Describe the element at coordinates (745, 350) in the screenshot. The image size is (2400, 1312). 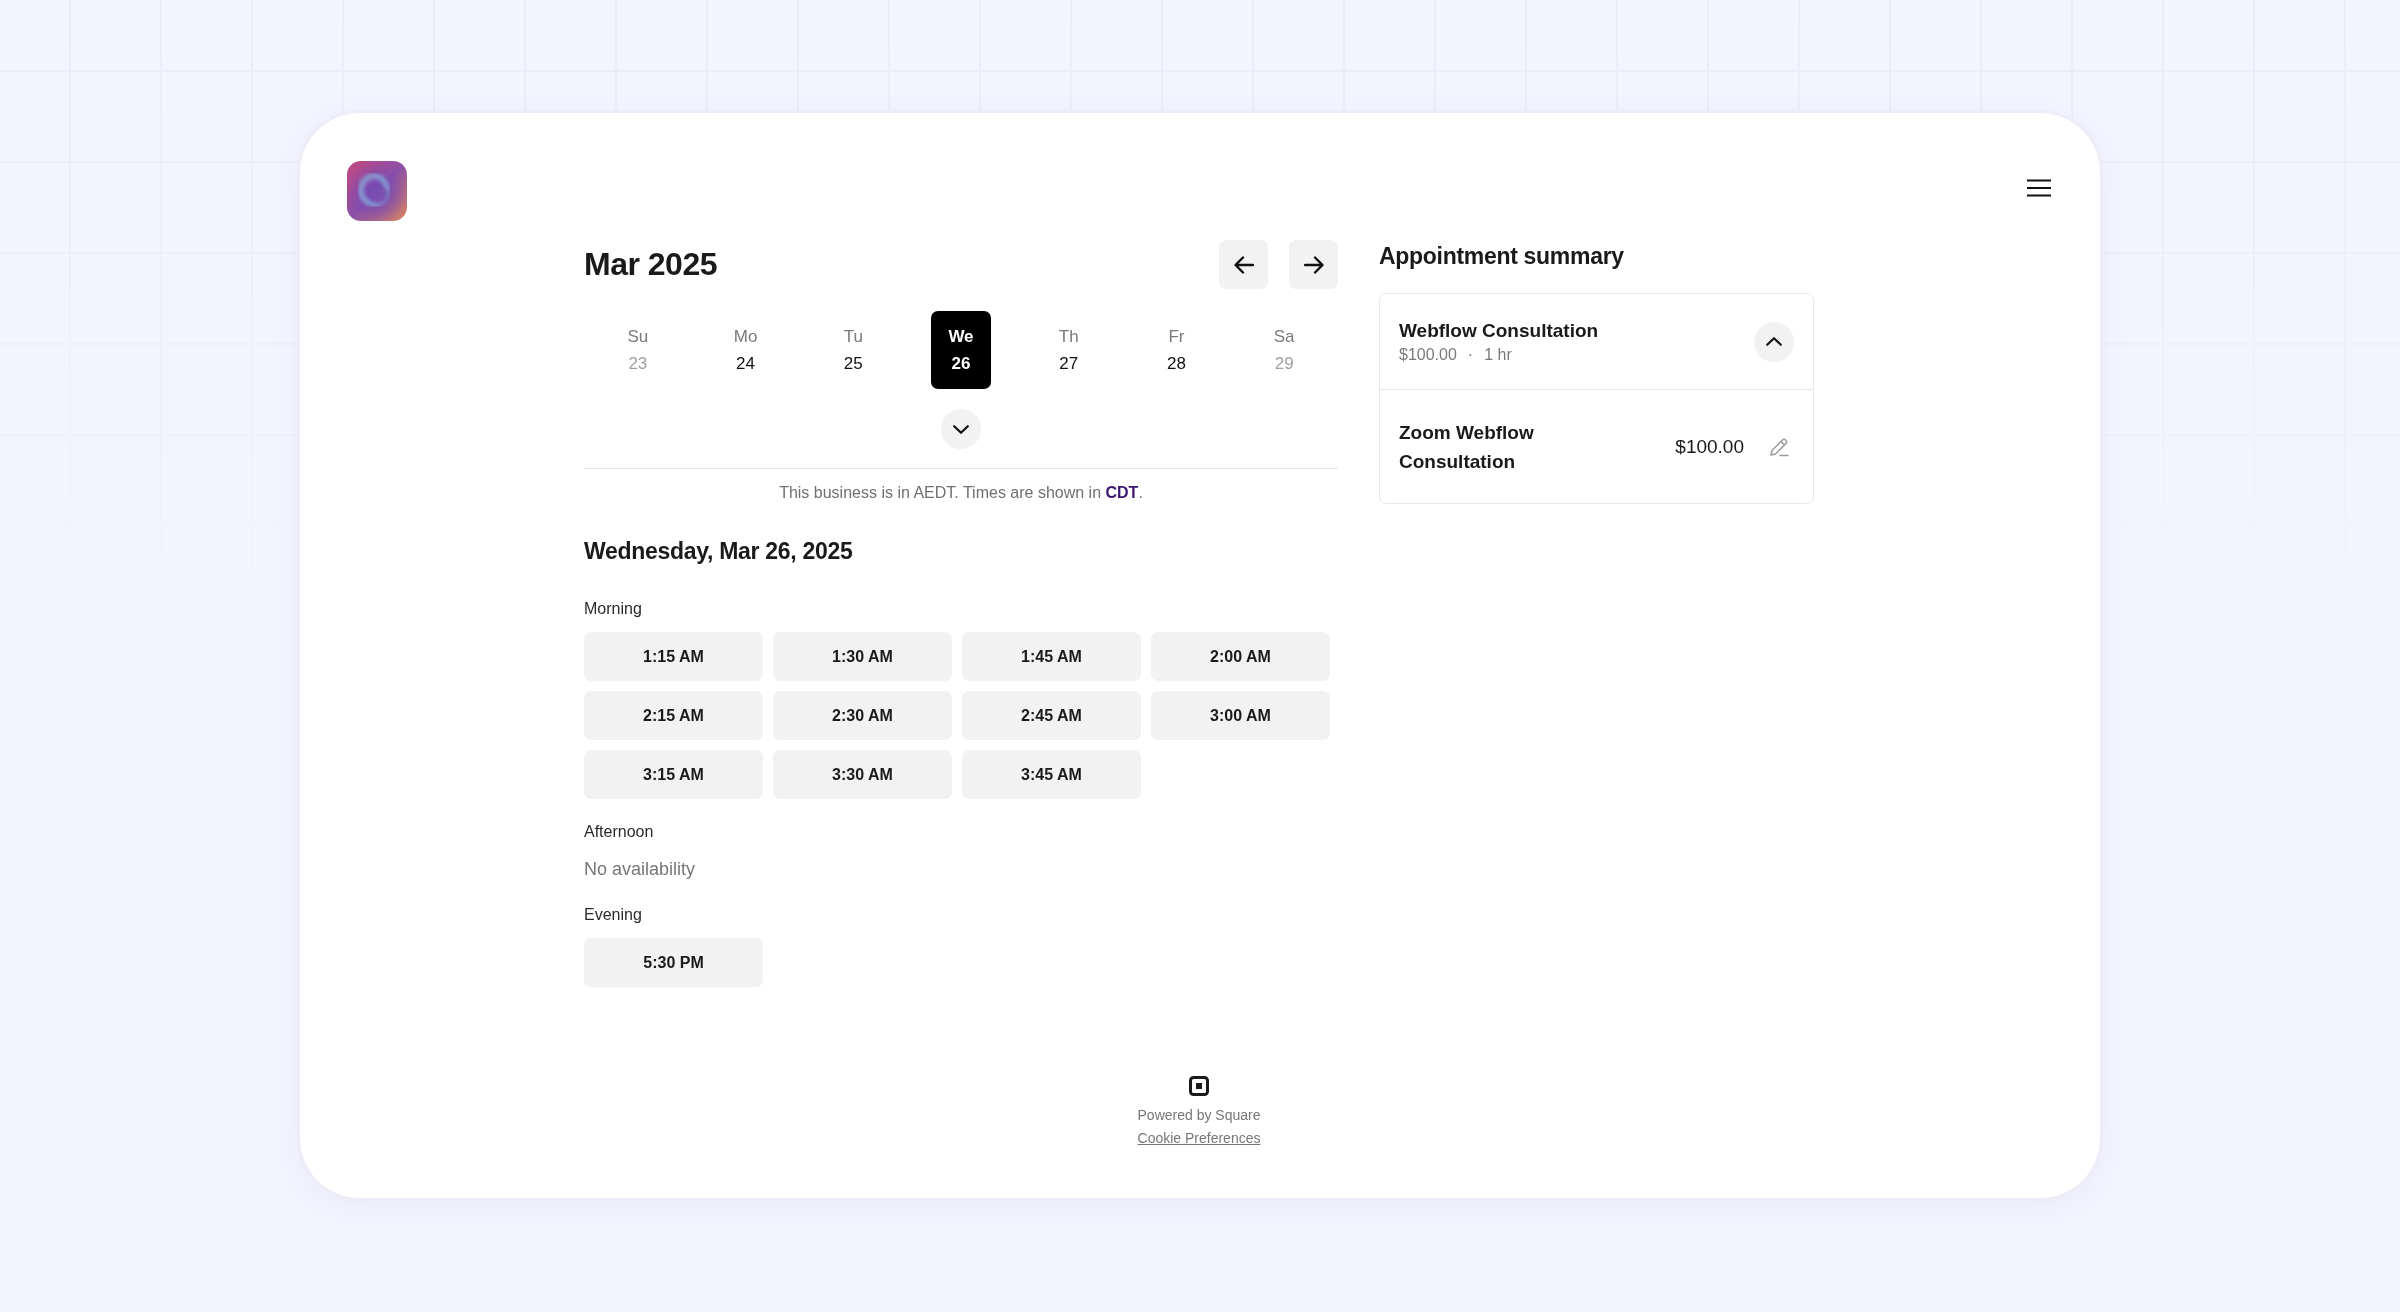
I see `day-button: Mo 24` at that location.